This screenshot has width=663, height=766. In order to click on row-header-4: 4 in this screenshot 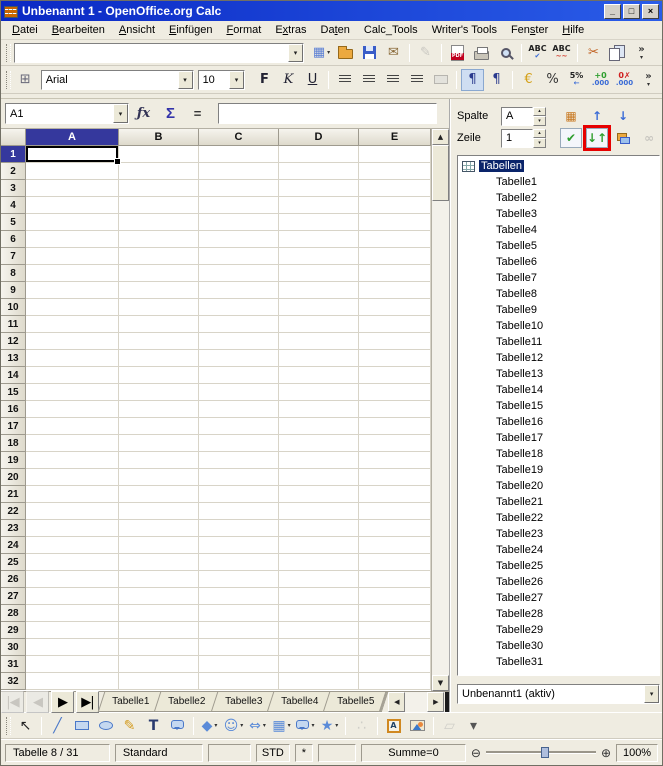, I will do `click(13, 205)`.